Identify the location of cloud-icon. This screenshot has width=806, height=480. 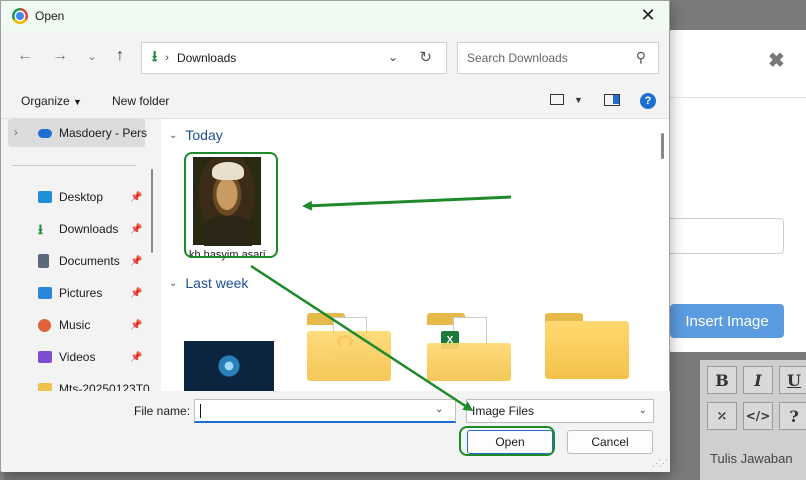
(45, 133).